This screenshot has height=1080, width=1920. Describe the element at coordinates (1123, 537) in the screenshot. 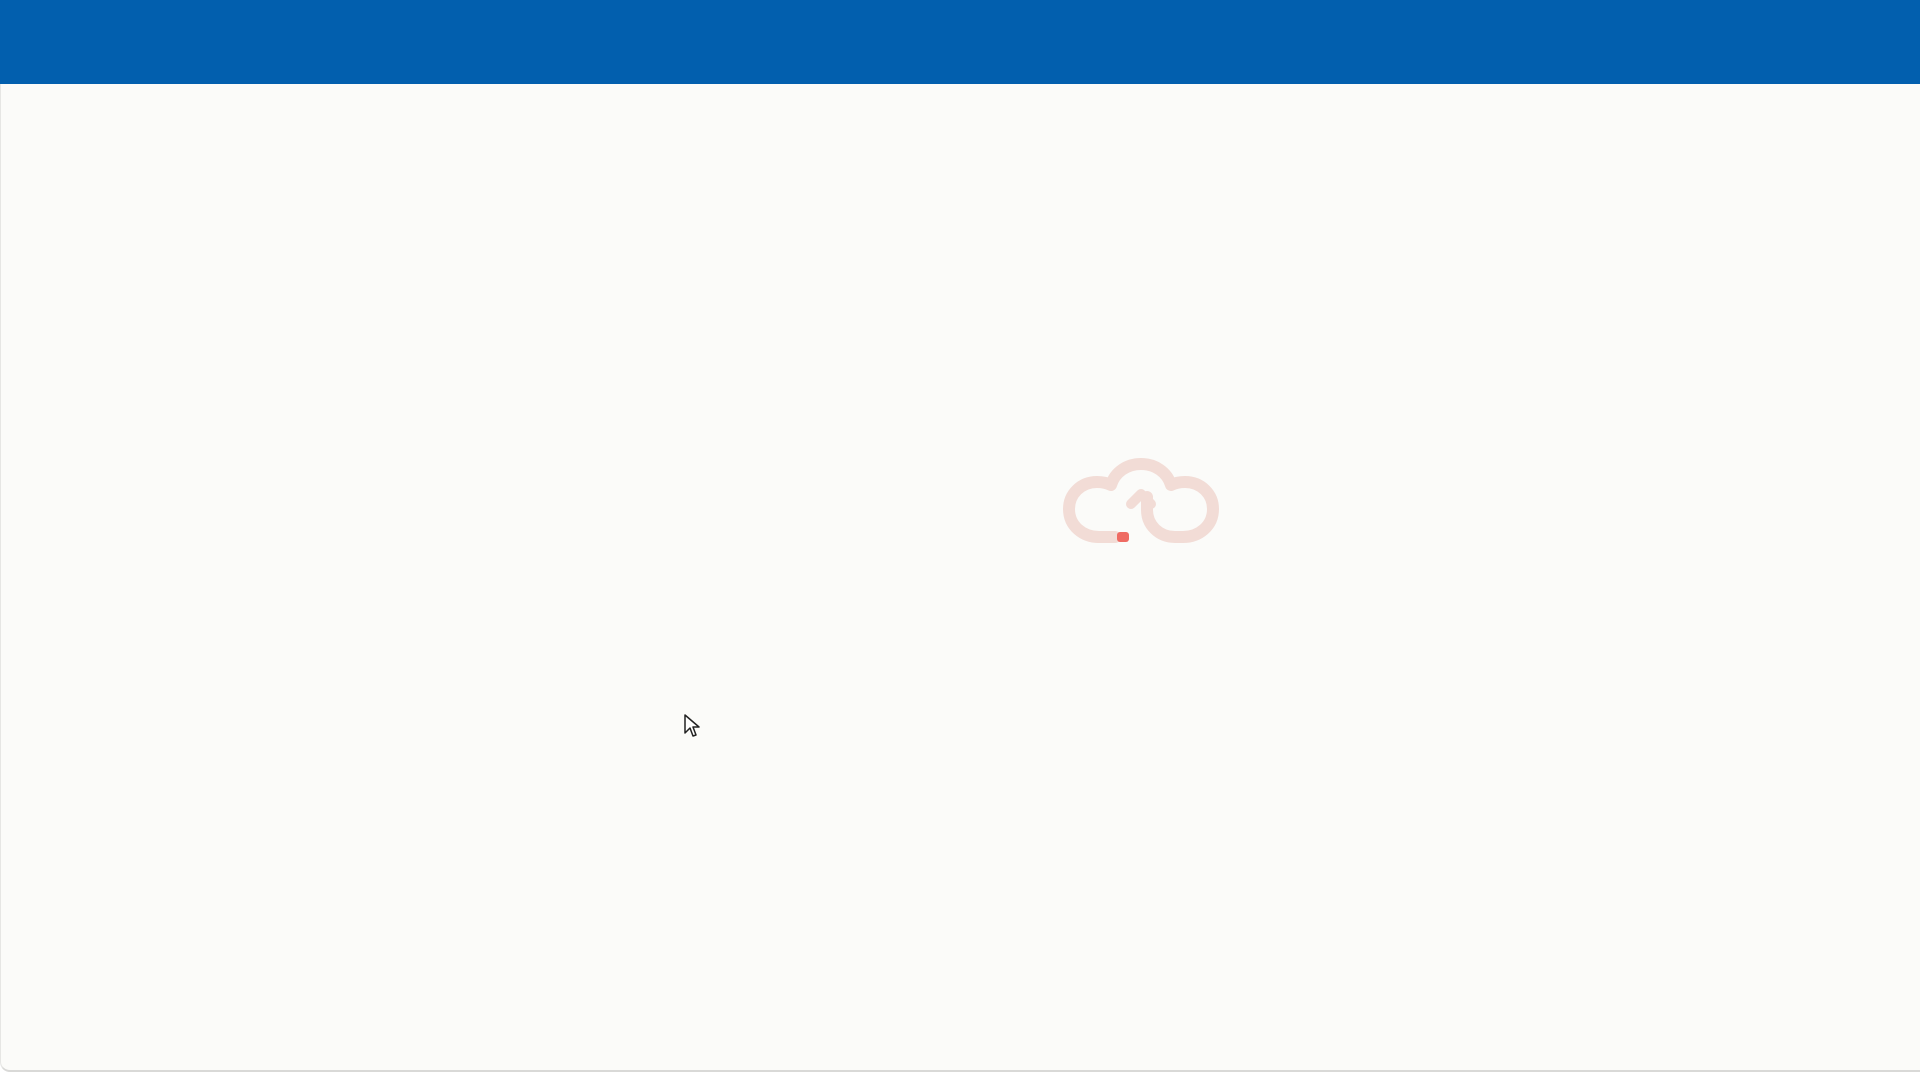

I see `progress-dot` at that location.